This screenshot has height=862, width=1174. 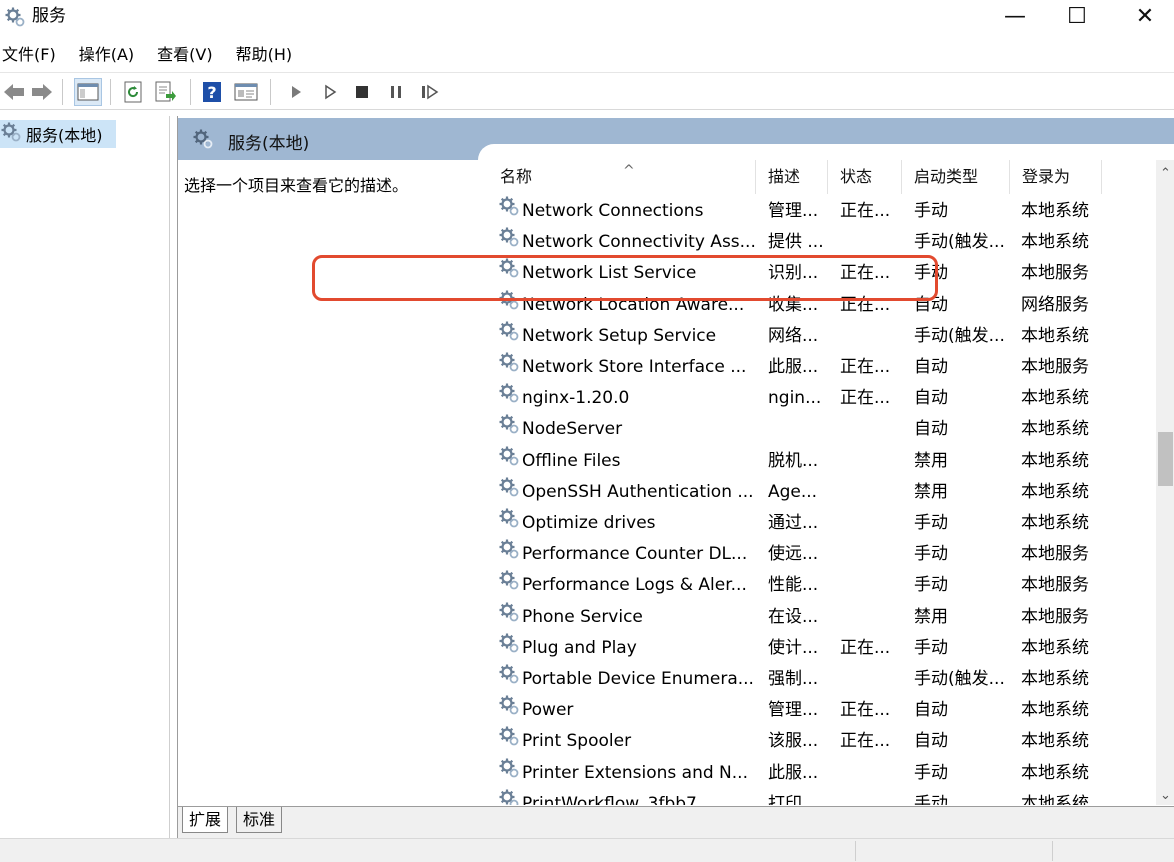 I want to click on maximize-button: ☐, so click(x=1077, y=16).